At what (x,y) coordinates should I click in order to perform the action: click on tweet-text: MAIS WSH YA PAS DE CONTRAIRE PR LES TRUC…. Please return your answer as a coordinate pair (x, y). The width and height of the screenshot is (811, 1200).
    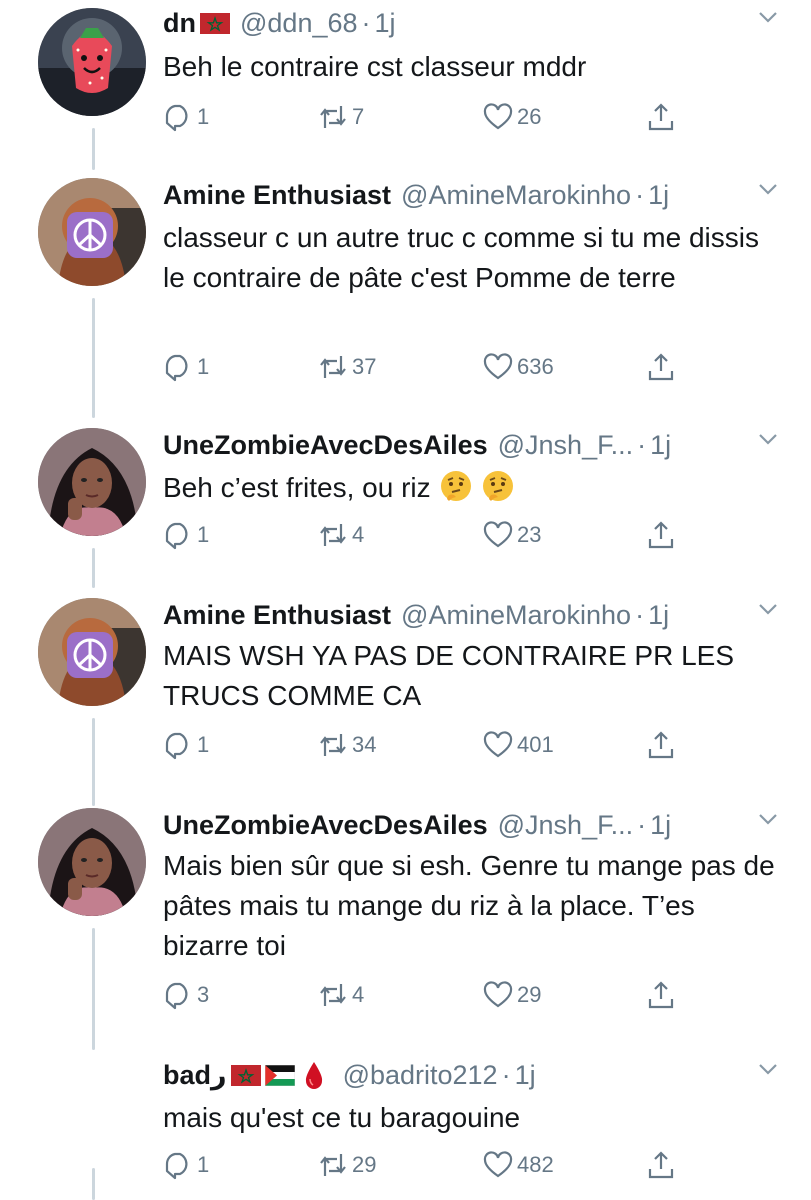
    Looking at the image, I should click on (449, 675).